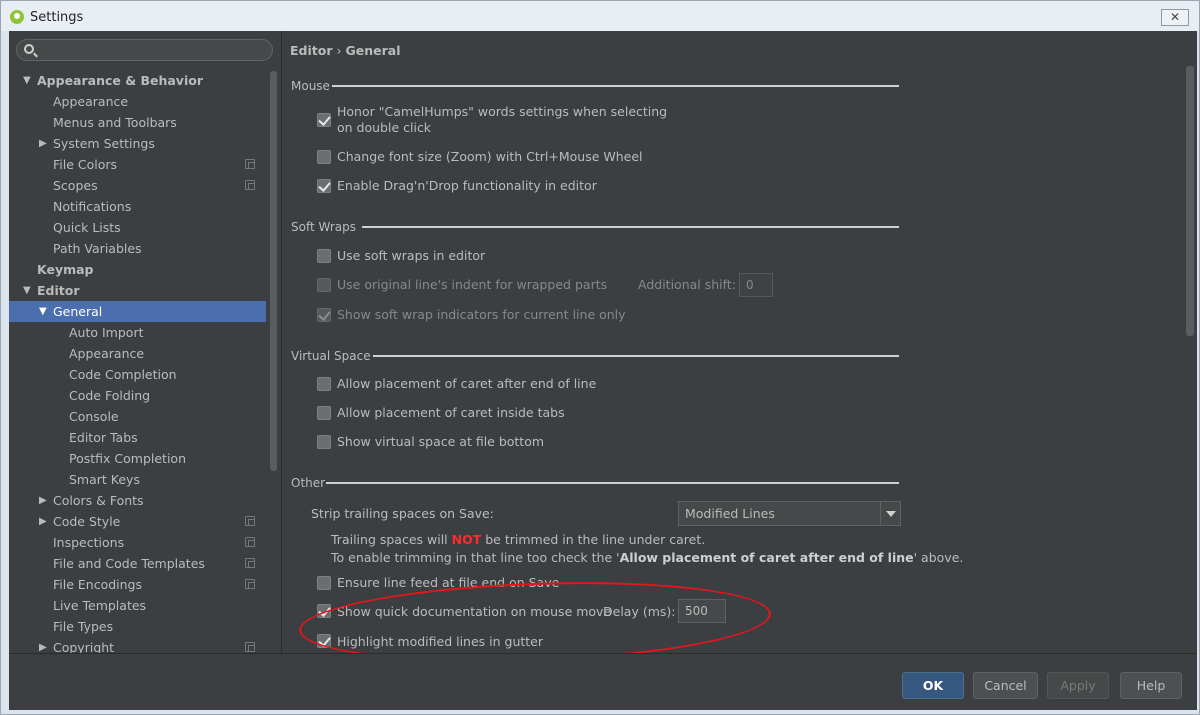 The height and width of the screenshot is (715, 1200). What do you see at coordinates (593, 539) in the screenshot?
I see `note-text: be trimmed in the line under caret.` at bounding box center [593, 539].